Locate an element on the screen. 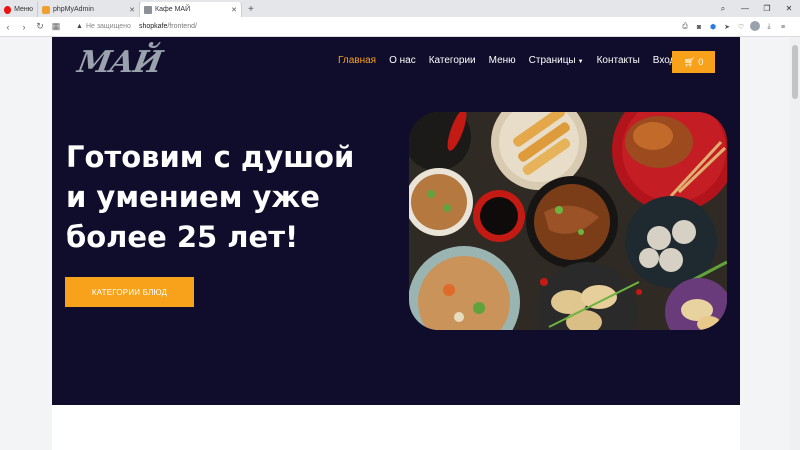  tab-opera-menu: Меню is located at coordinates (19, 9).